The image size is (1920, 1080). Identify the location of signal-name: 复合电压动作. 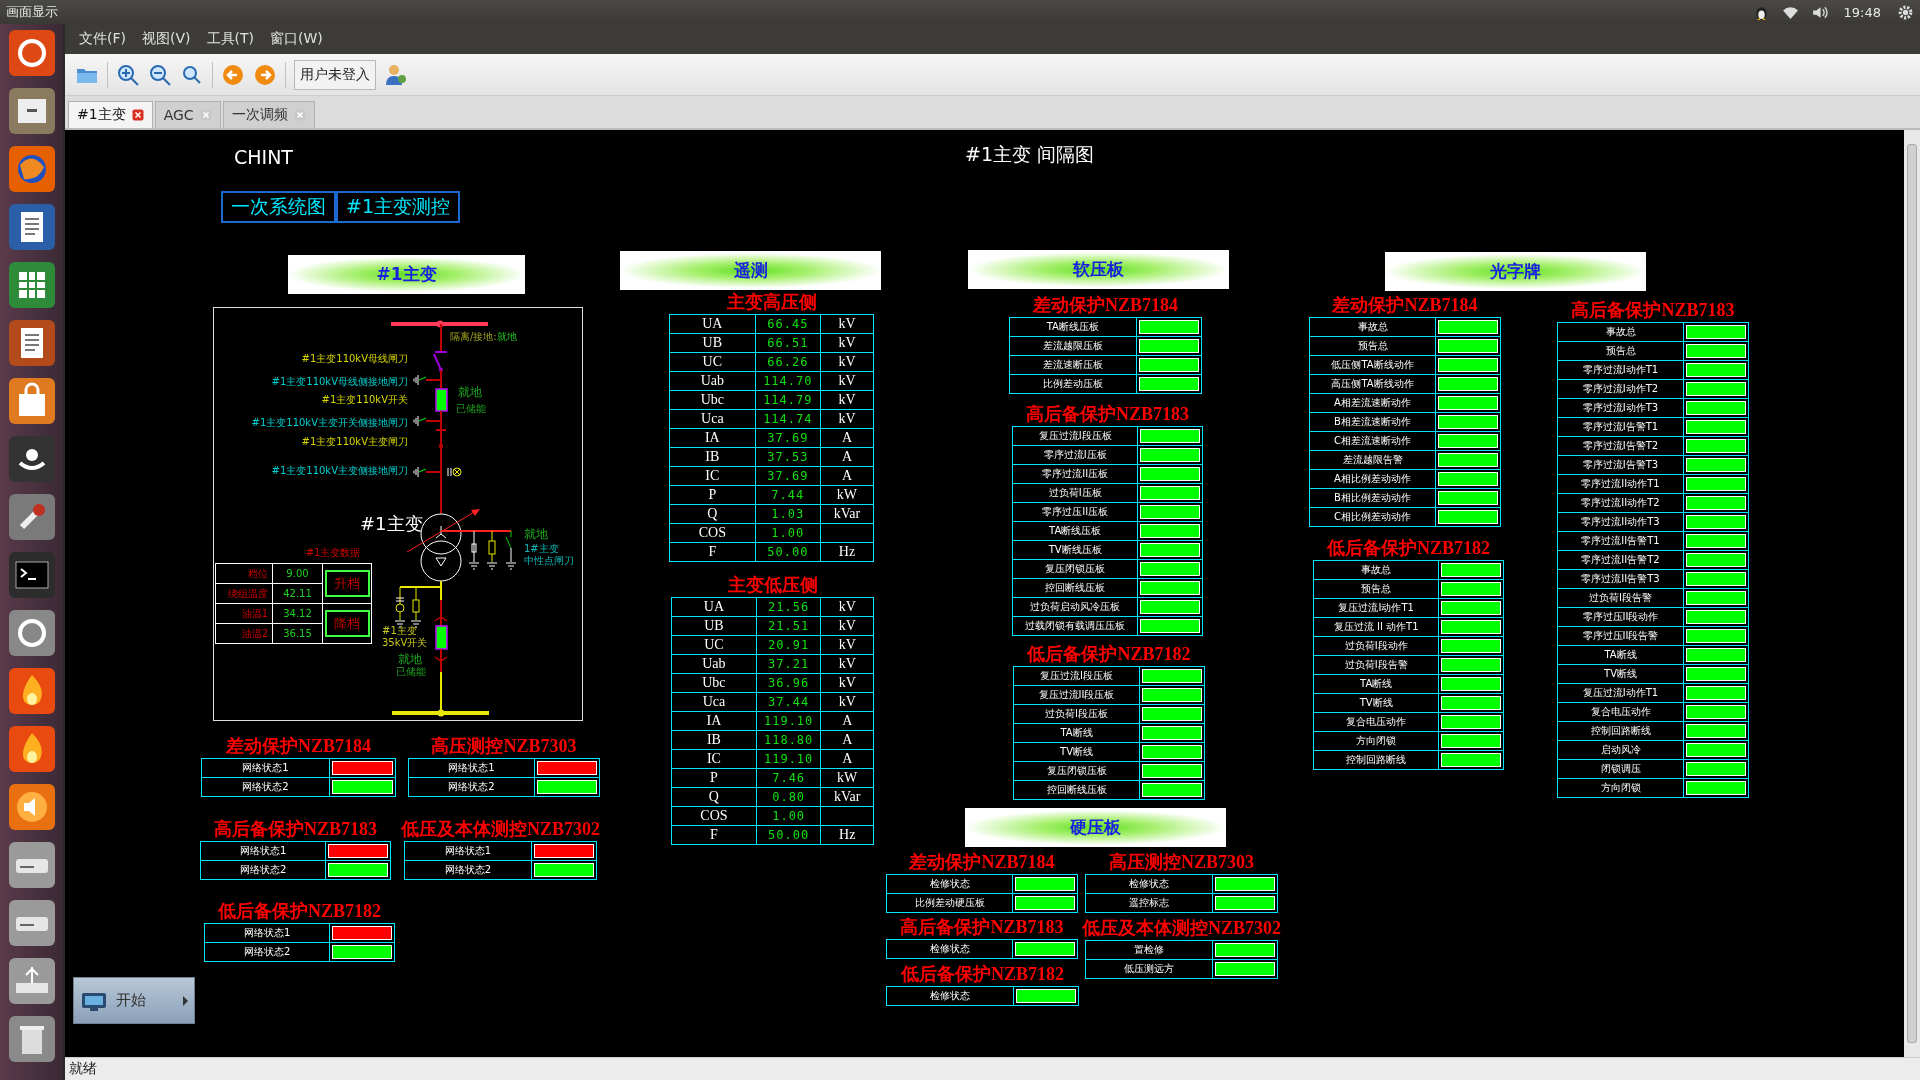
(1620, 712).